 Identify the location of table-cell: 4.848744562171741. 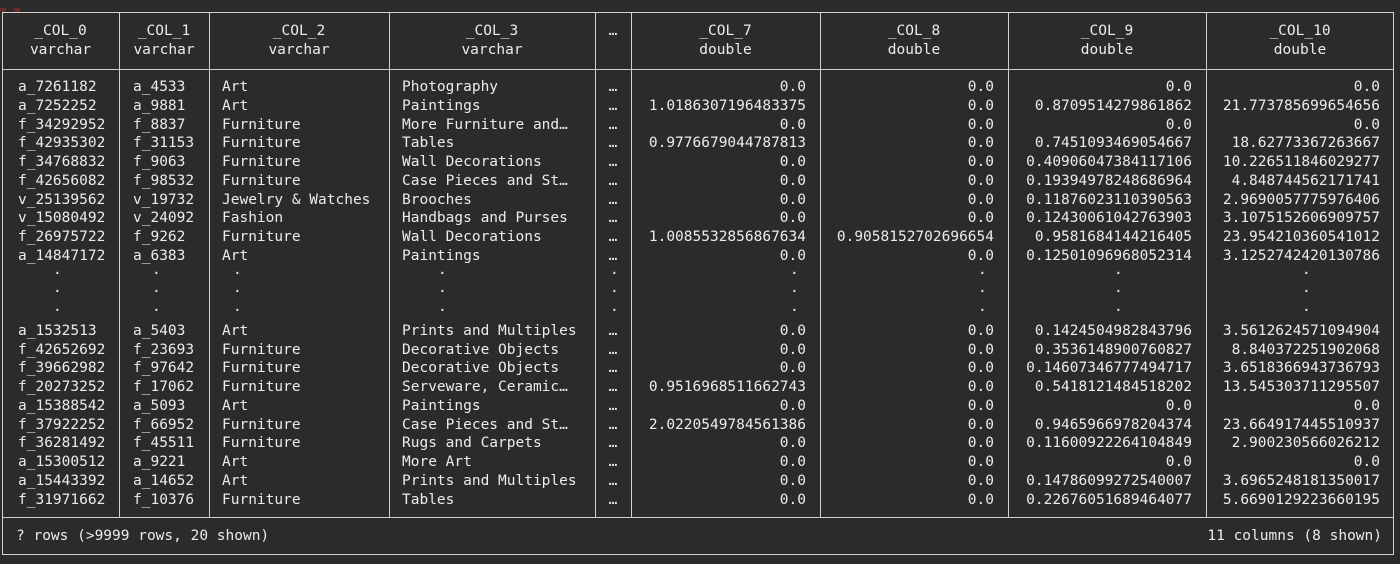
(1305, 180).